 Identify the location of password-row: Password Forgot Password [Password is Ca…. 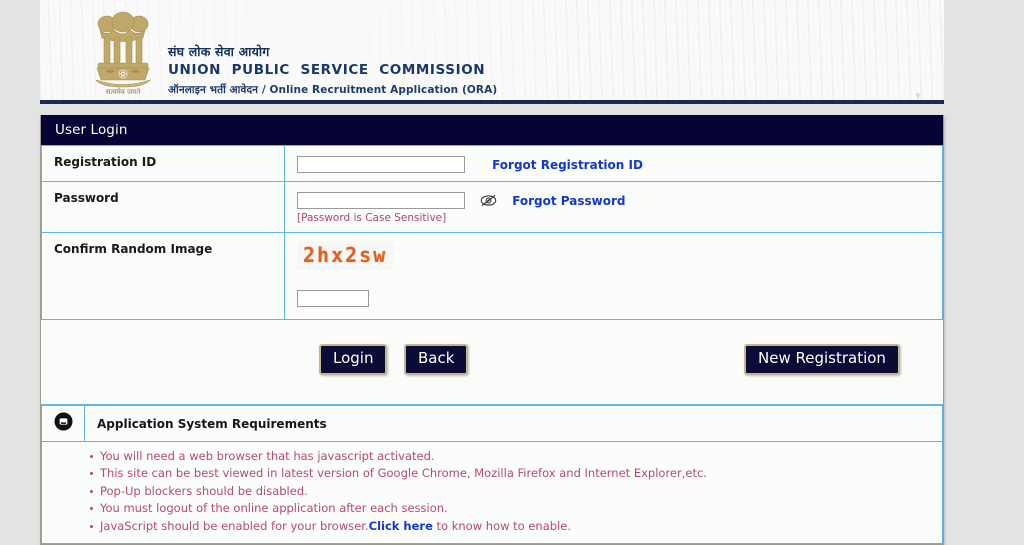
(492, 207).